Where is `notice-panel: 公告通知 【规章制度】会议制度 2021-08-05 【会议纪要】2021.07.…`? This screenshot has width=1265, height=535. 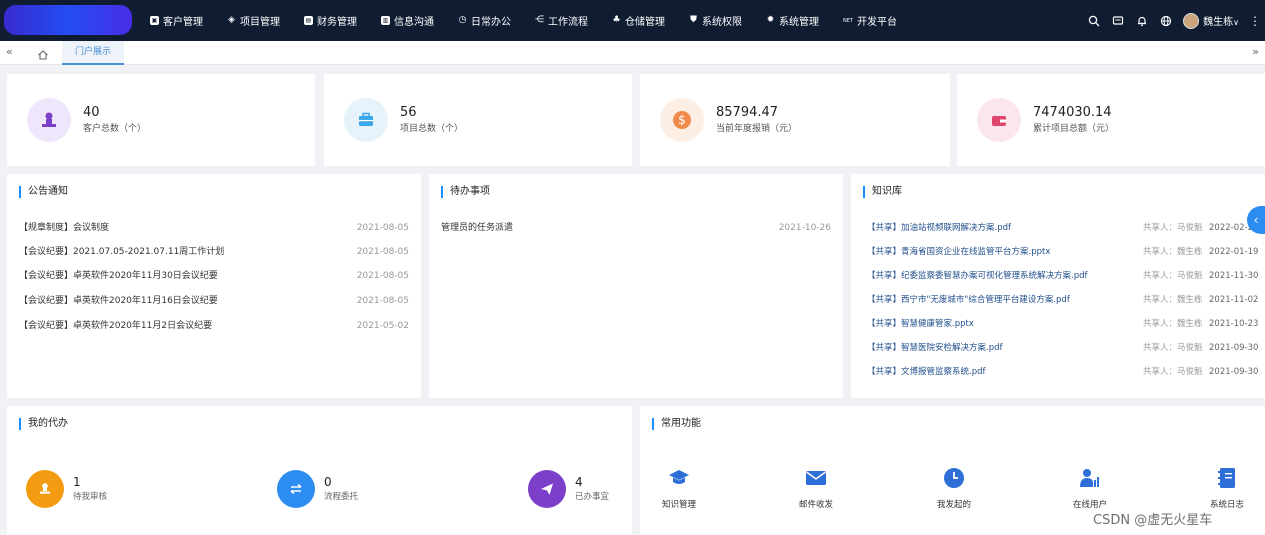
notice-panel: 公告通知 【规章制度】会议制度 2021-08-05 【会议纪要】2021.07.… is located at coordinates (214, 286).